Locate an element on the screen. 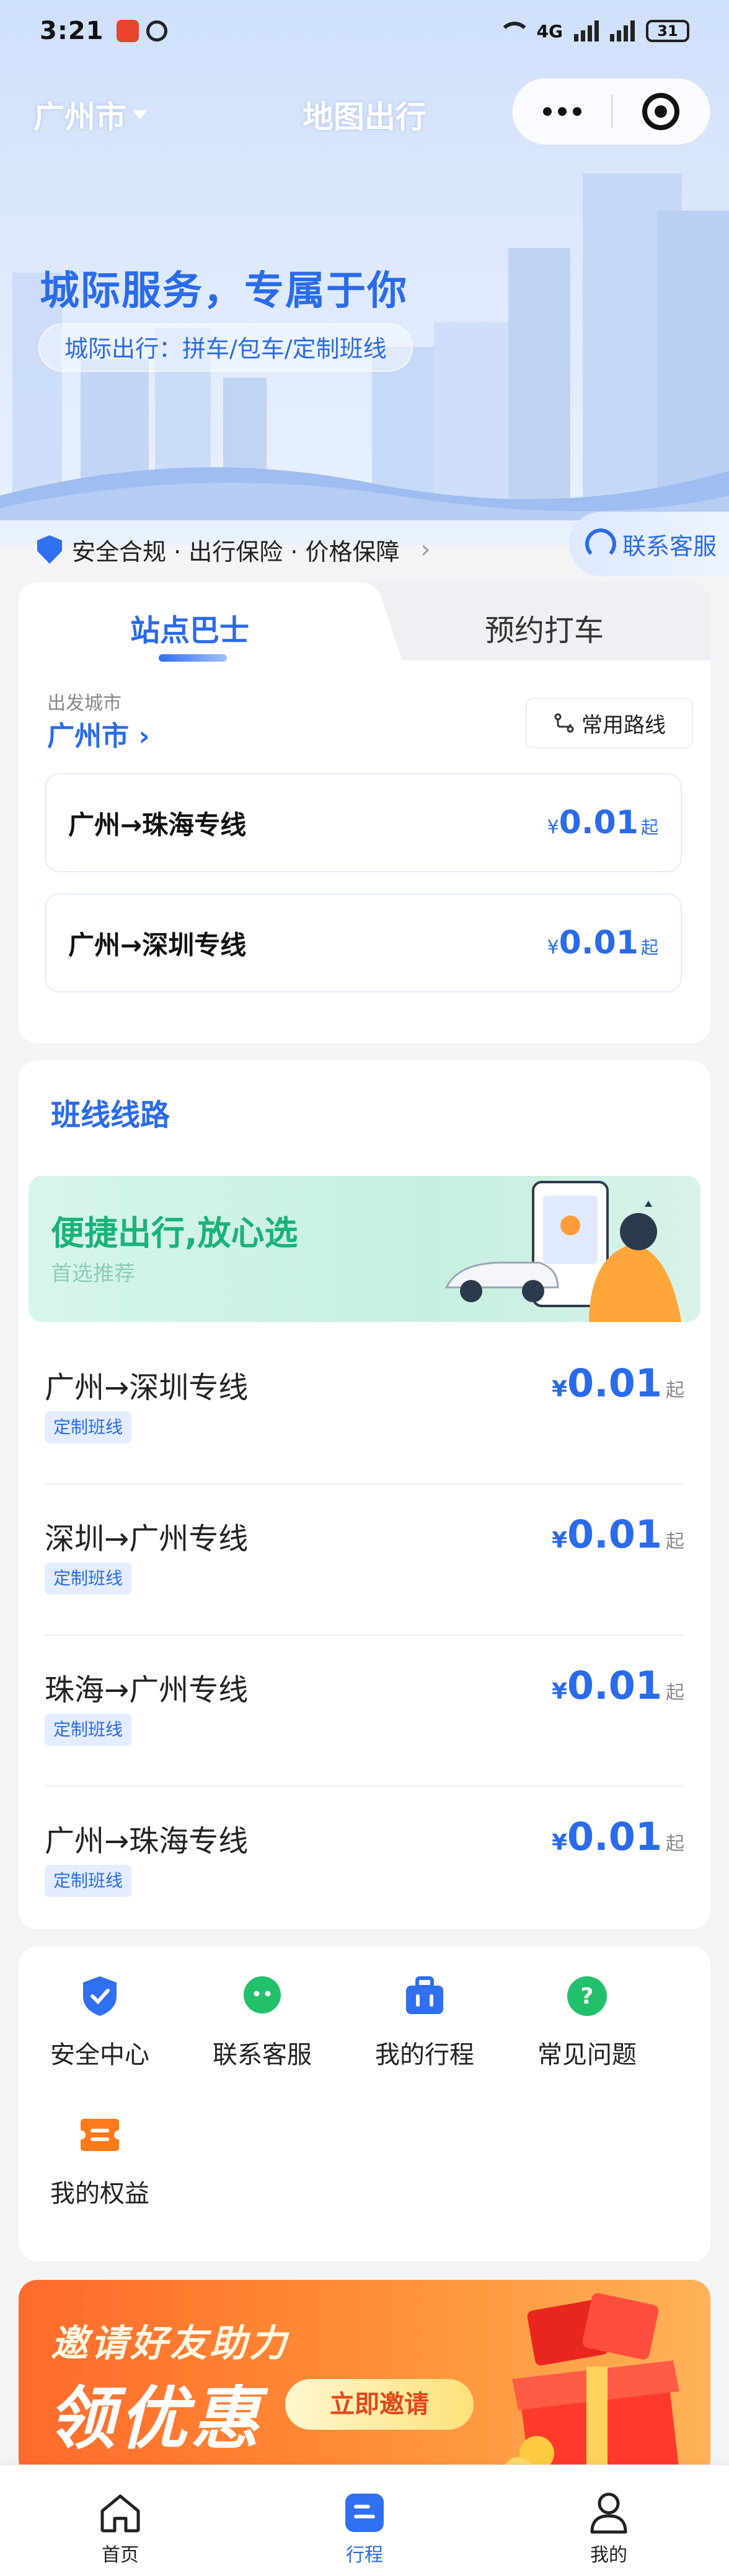  quick-item-safety-center: 安全中心 is located at coordinates (100, 2008).